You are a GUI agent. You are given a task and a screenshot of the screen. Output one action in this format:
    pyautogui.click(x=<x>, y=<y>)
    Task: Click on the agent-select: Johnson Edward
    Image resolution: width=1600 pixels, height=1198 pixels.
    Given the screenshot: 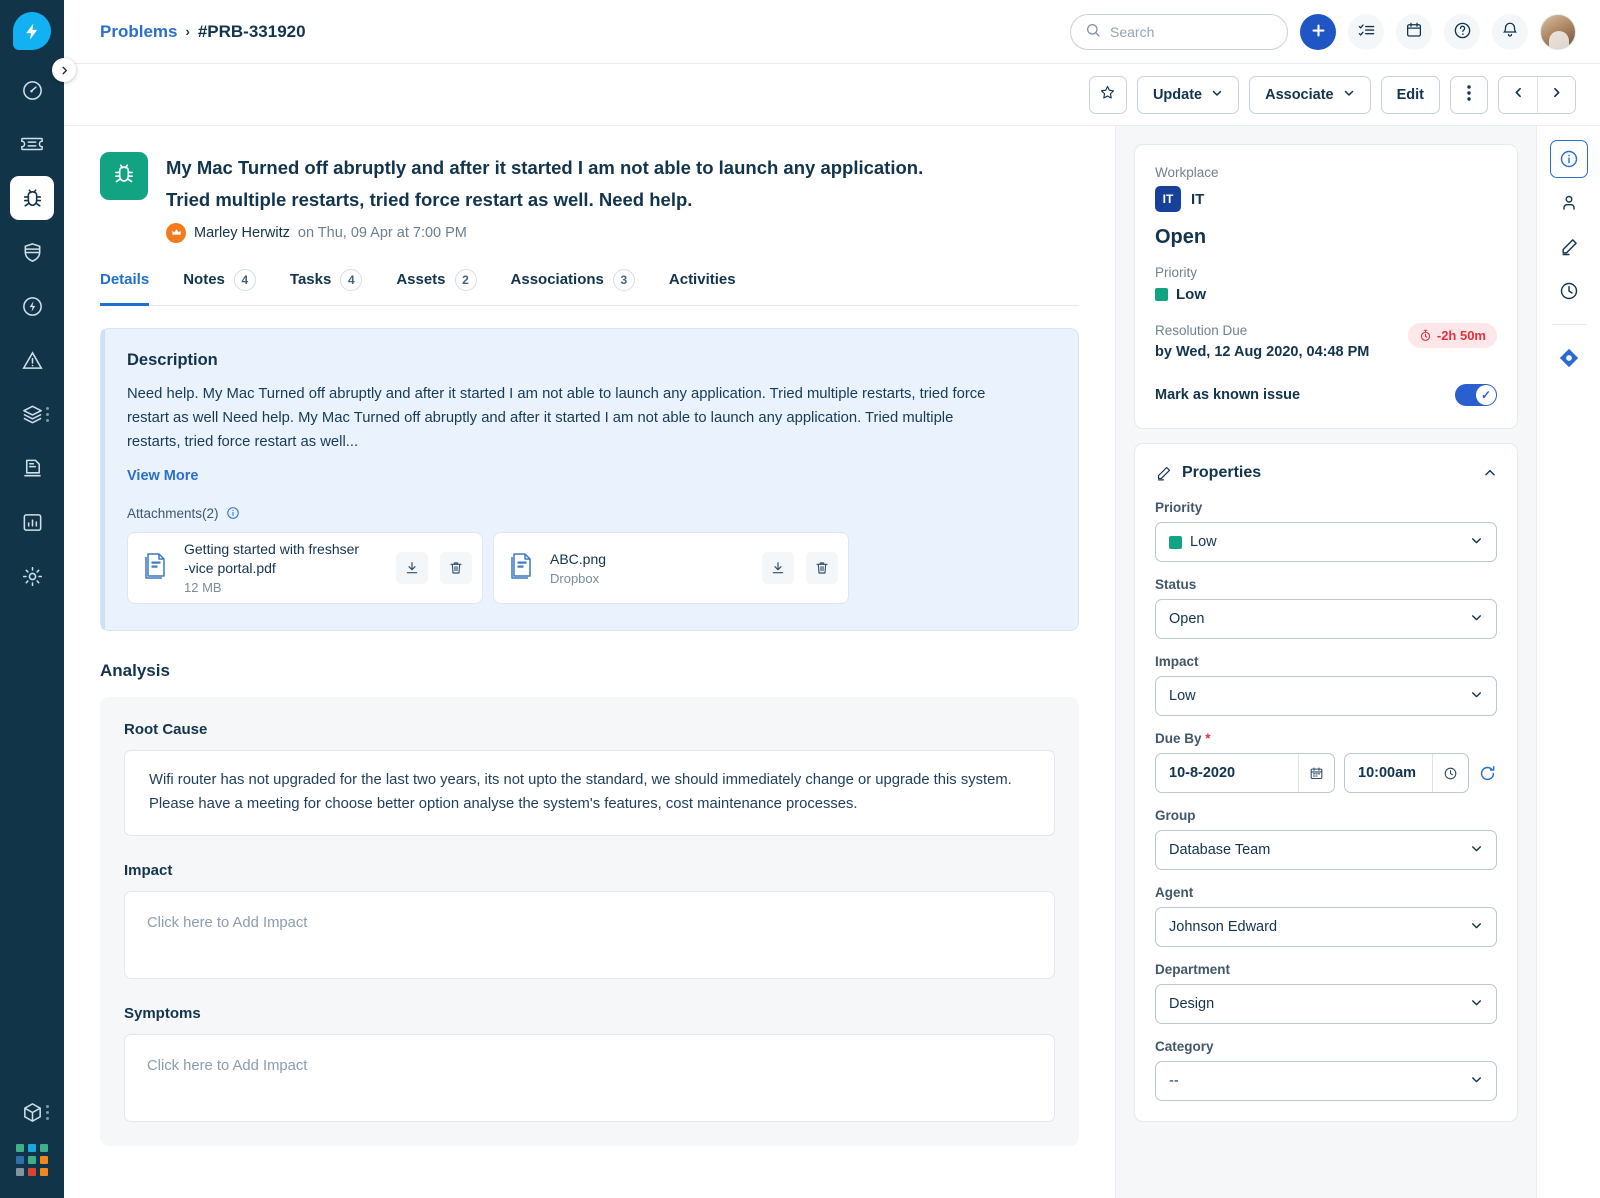 What is the action you would take?
    pyautogui.click(x=1326, y=927)
    